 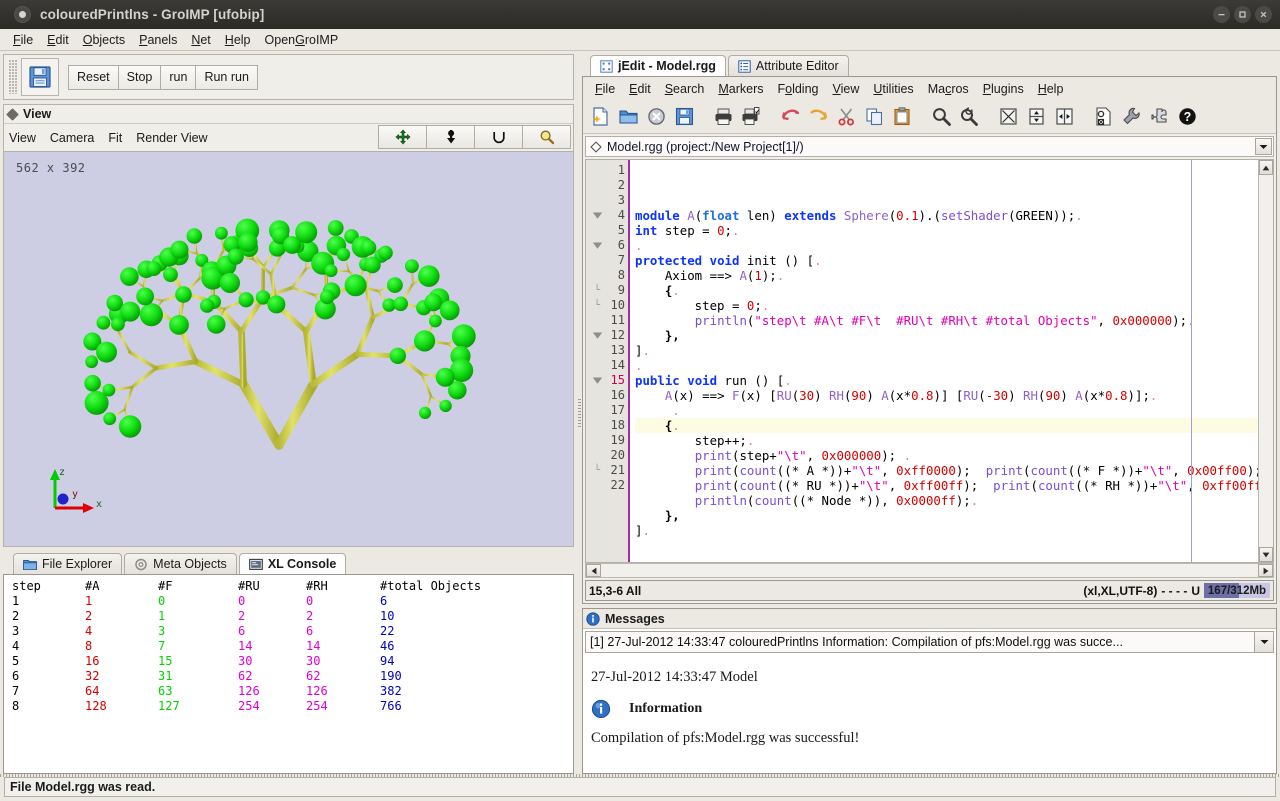 What do you see at coordinates (200, 40) in the screenshot?
I see `menu-net: Net` at bounding box center [200, 40].